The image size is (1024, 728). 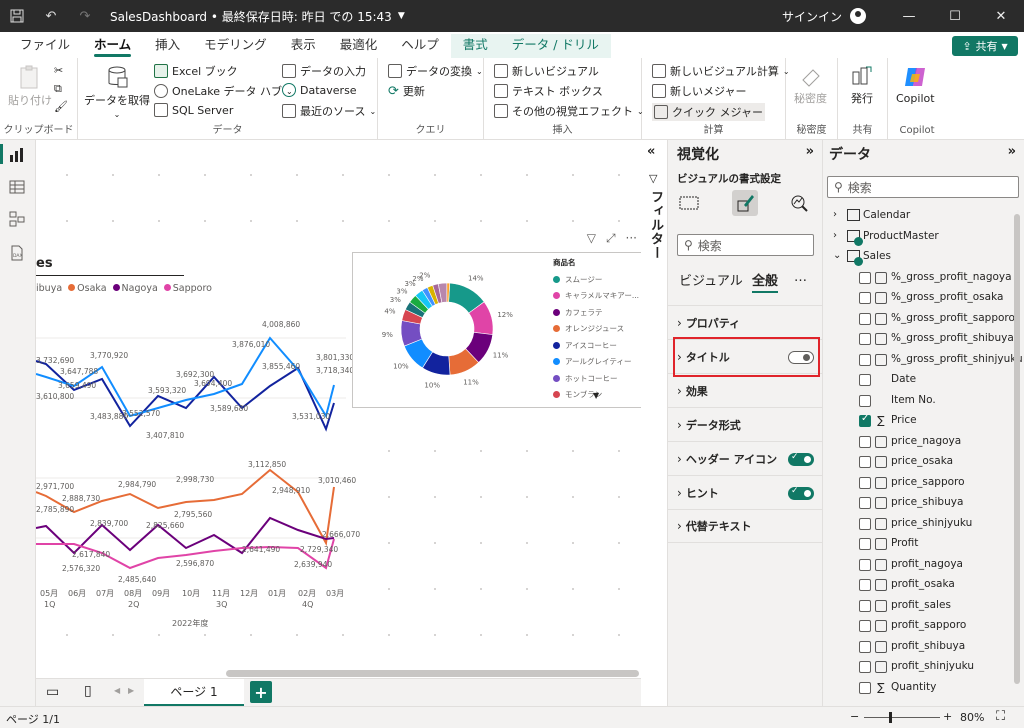 What do you see at coordinates (923, 187) in the screenshot?
I see `data-search-input: ⚲ 検索` at bounding box center [923, 187].